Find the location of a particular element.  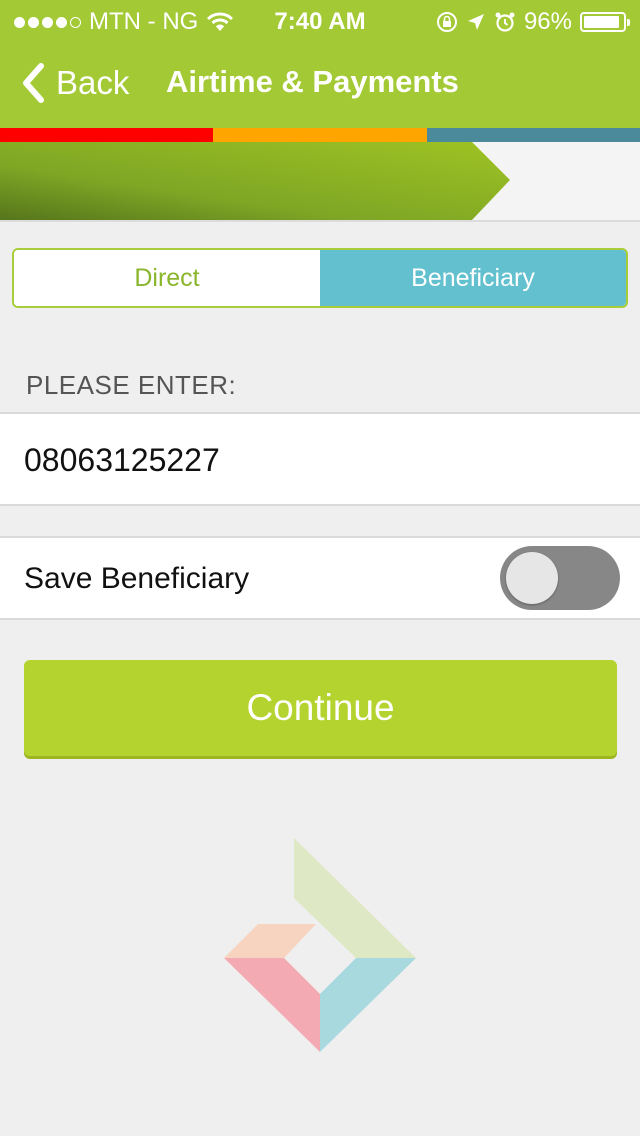

progress-banner is located at coordinates (320, 182).